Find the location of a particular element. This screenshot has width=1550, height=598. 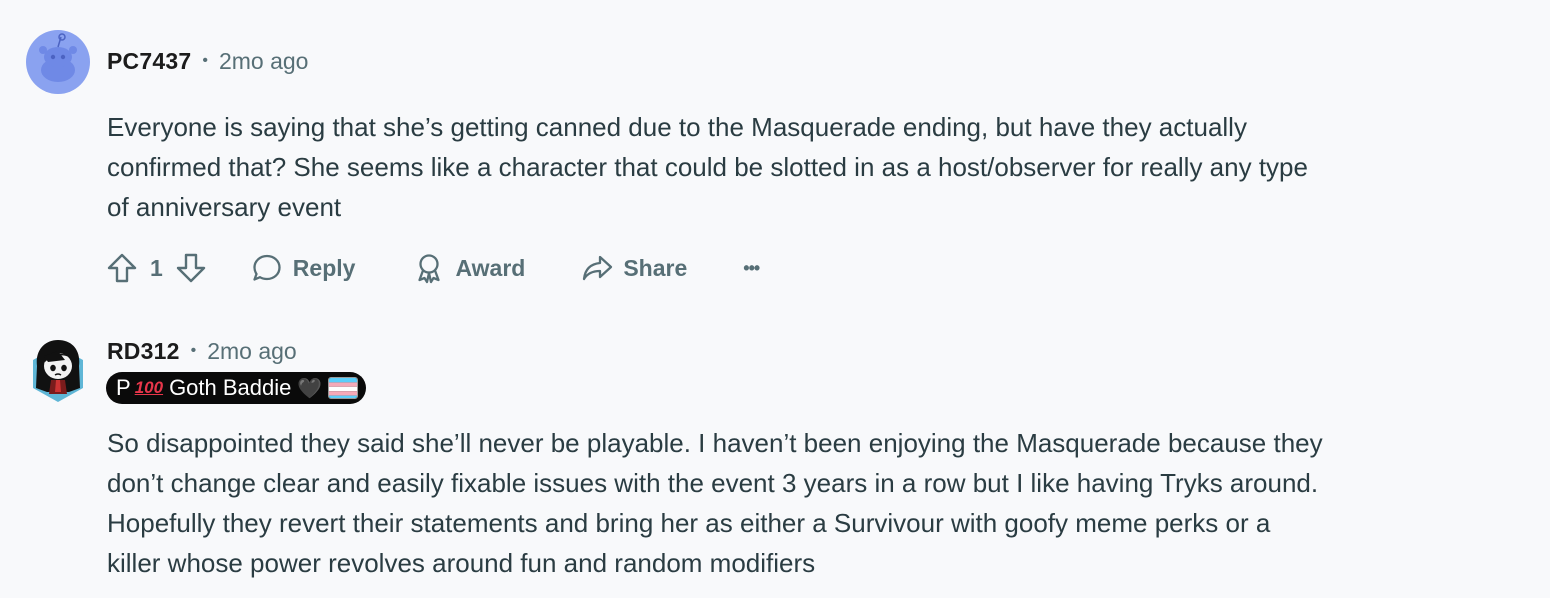

award-button: Award is located at coordinates (469, 268).